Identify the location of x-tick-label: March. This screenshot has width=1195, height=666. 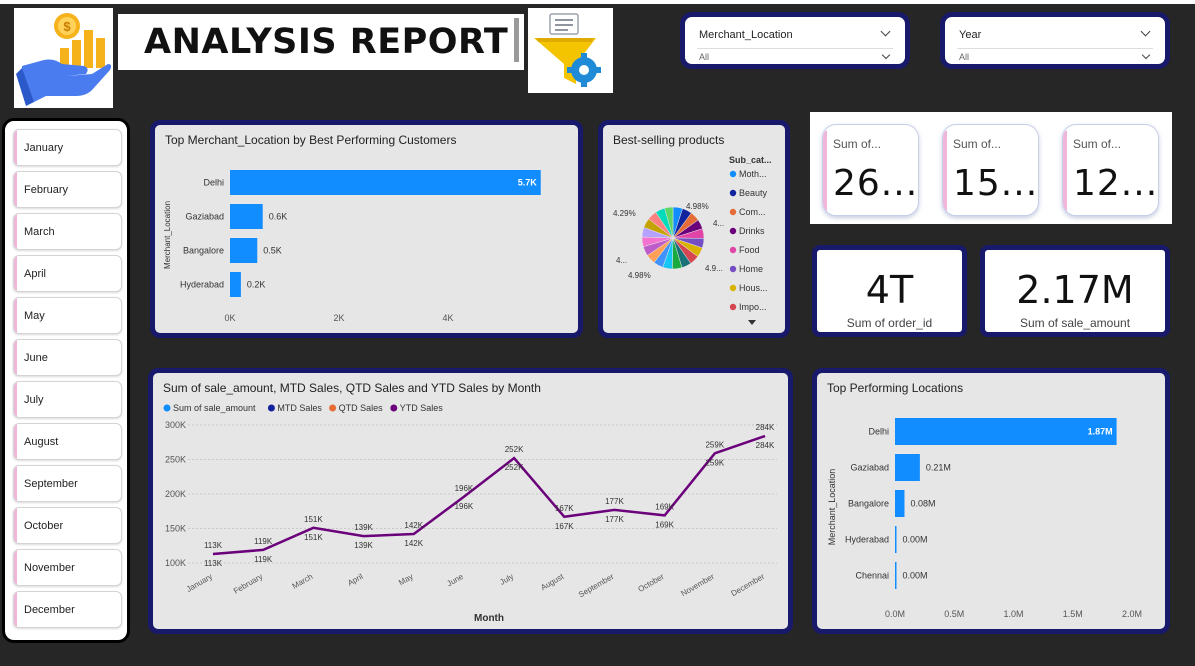
(303, 581).